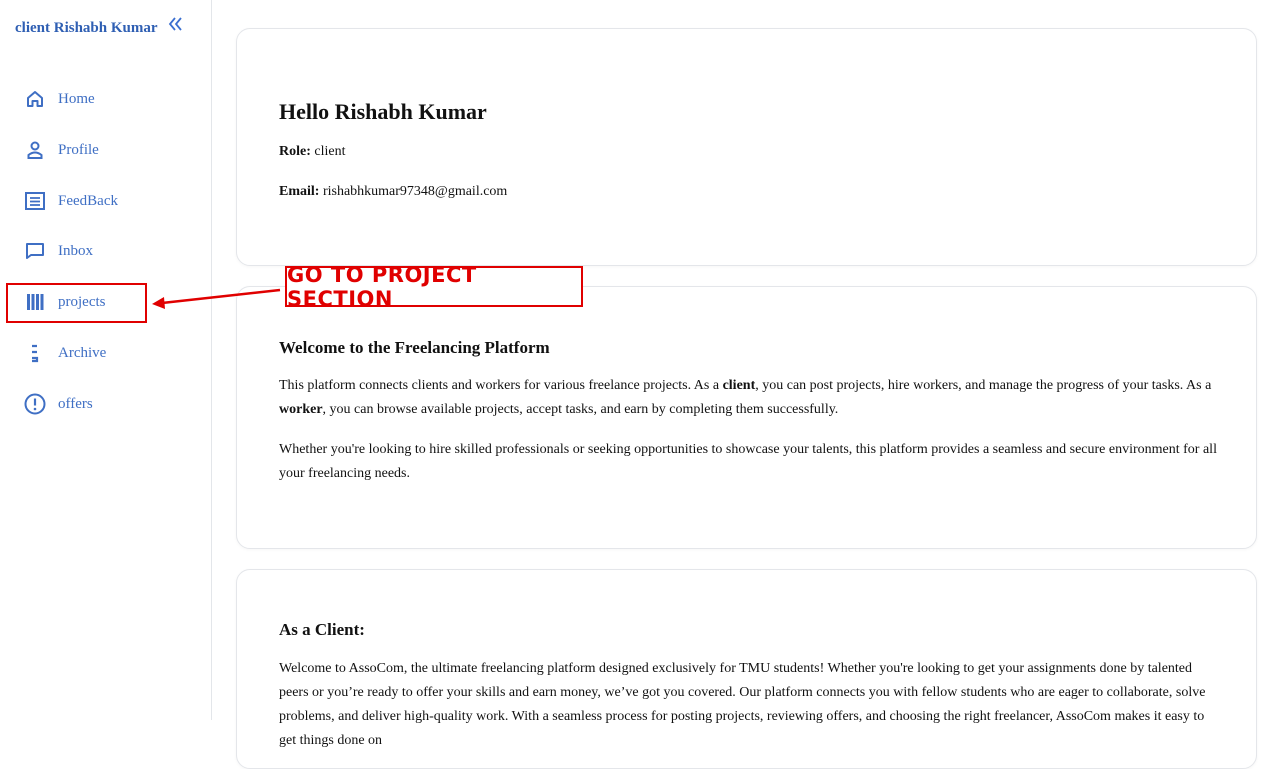 This screenshot has width=1280, height=769. What do you see at coordinates (35, 201) in the screenshot?
I see `list-icon` at bounding box center [35, 201].